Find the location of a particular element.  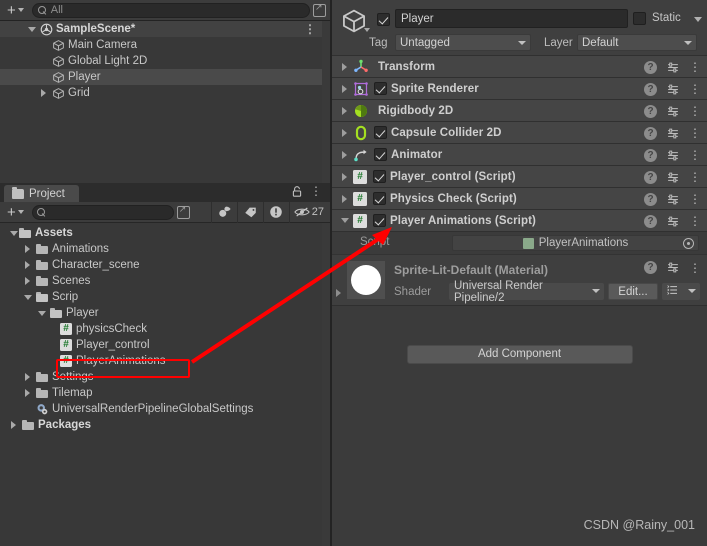

component-row-capsule-collider-2d: Capsule Collider 2D ? ⋮ is located at coordinates (519, 133).